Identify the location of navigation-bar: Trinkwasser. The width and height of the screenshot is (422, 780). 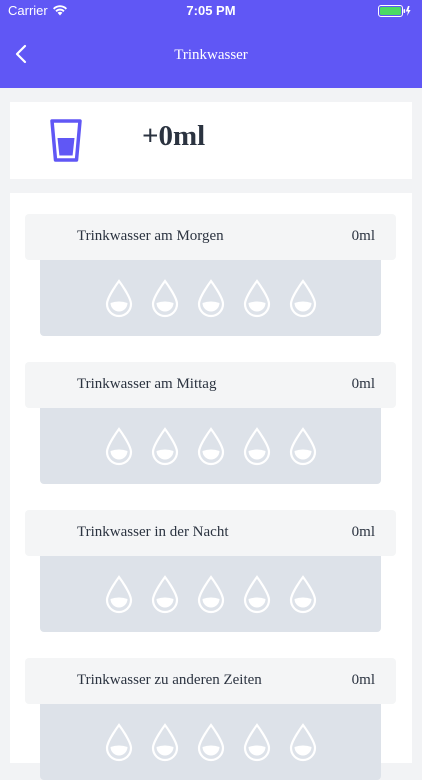
(211, 55).